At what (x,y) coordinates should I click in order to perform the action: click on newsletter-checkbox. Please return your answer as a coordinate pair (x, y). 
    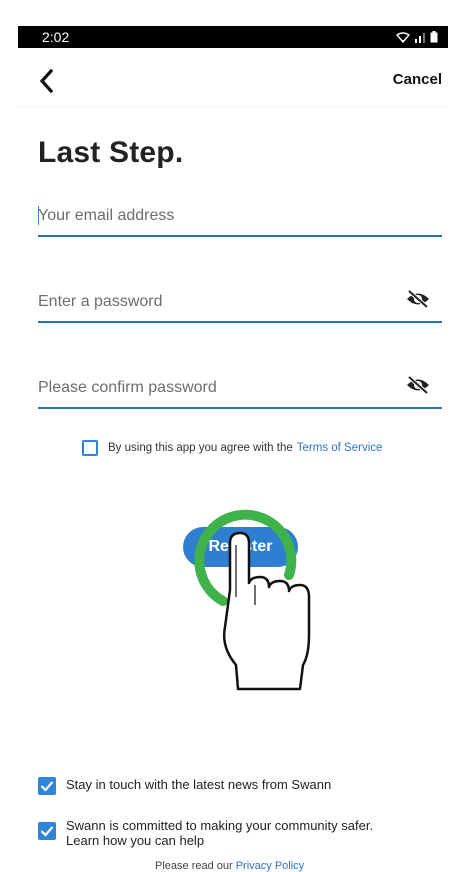
    Looking at the image, I should click on (47, 786).